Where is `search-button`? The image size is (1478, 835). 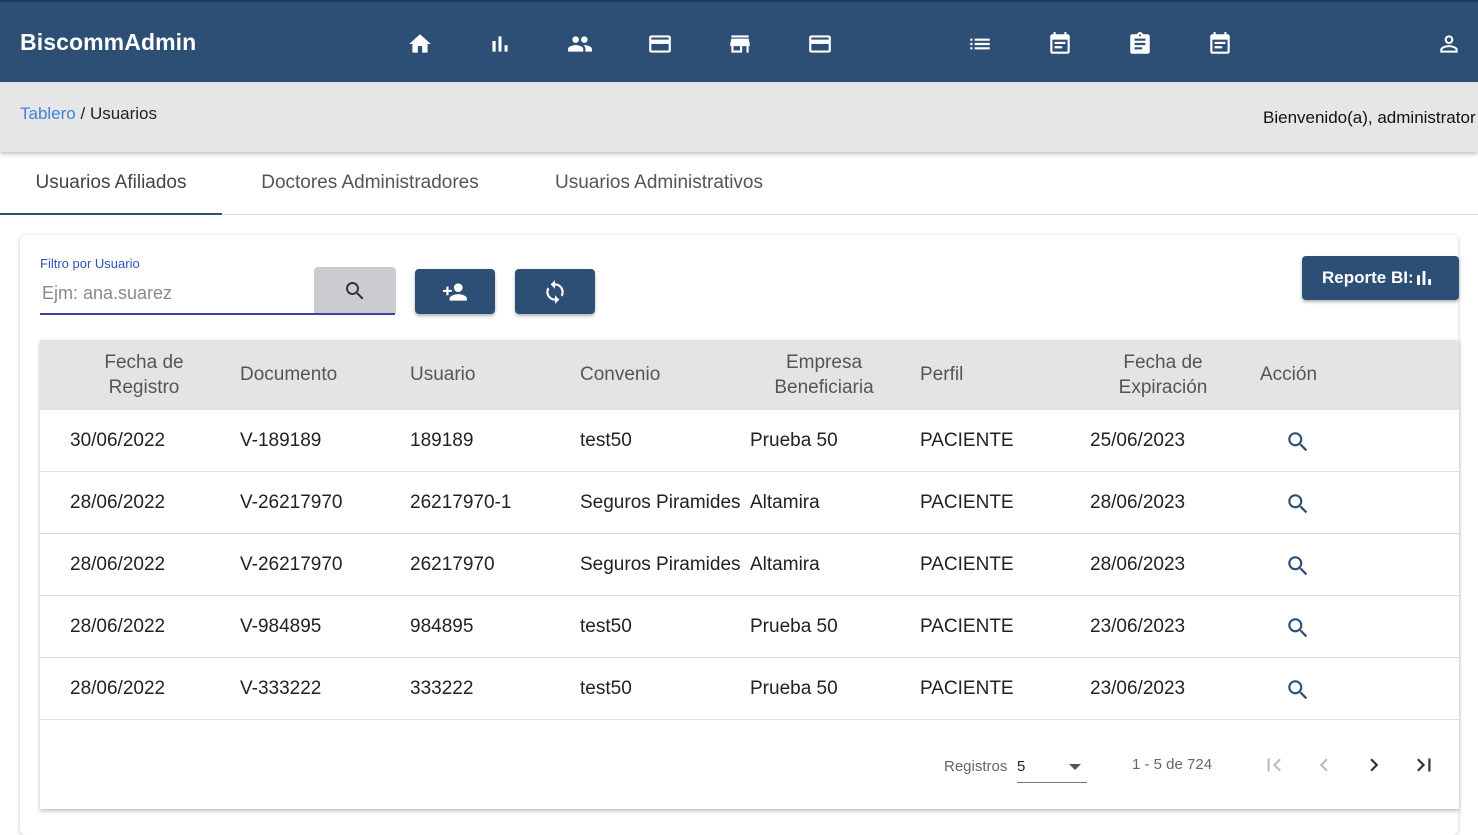
search-button is located at coordinates (355, 290).